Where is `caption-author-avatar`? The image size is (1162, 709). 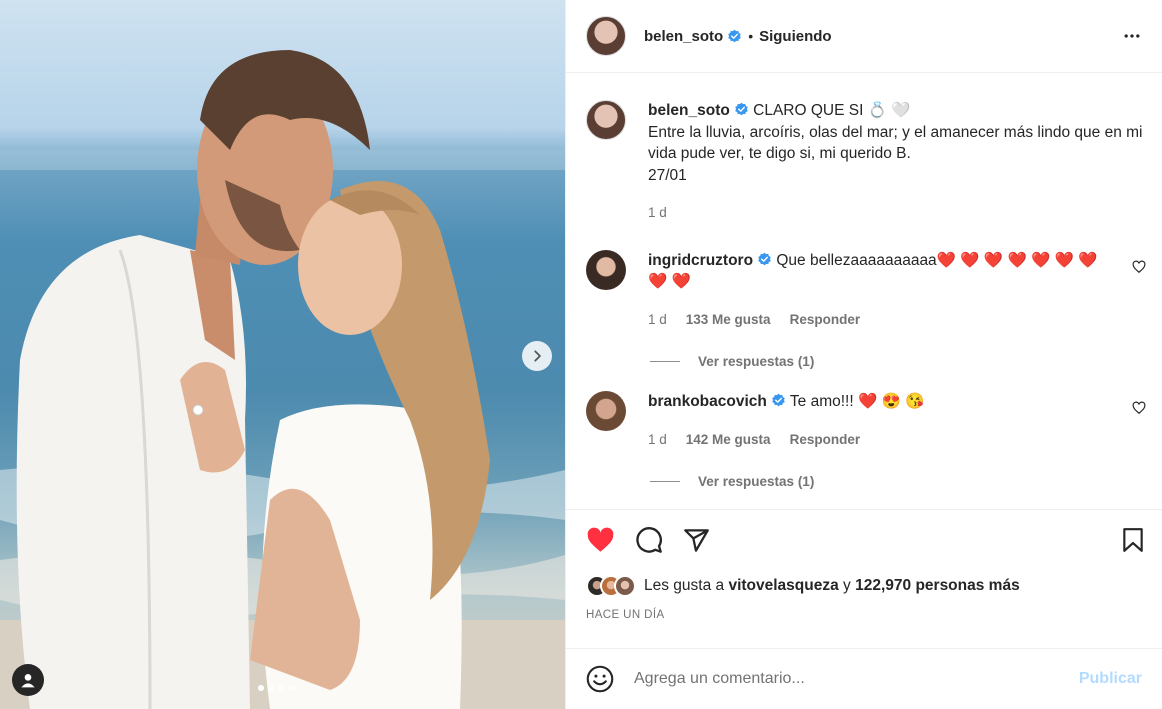
caption-author-avatar is located at coordinates (606, 120).